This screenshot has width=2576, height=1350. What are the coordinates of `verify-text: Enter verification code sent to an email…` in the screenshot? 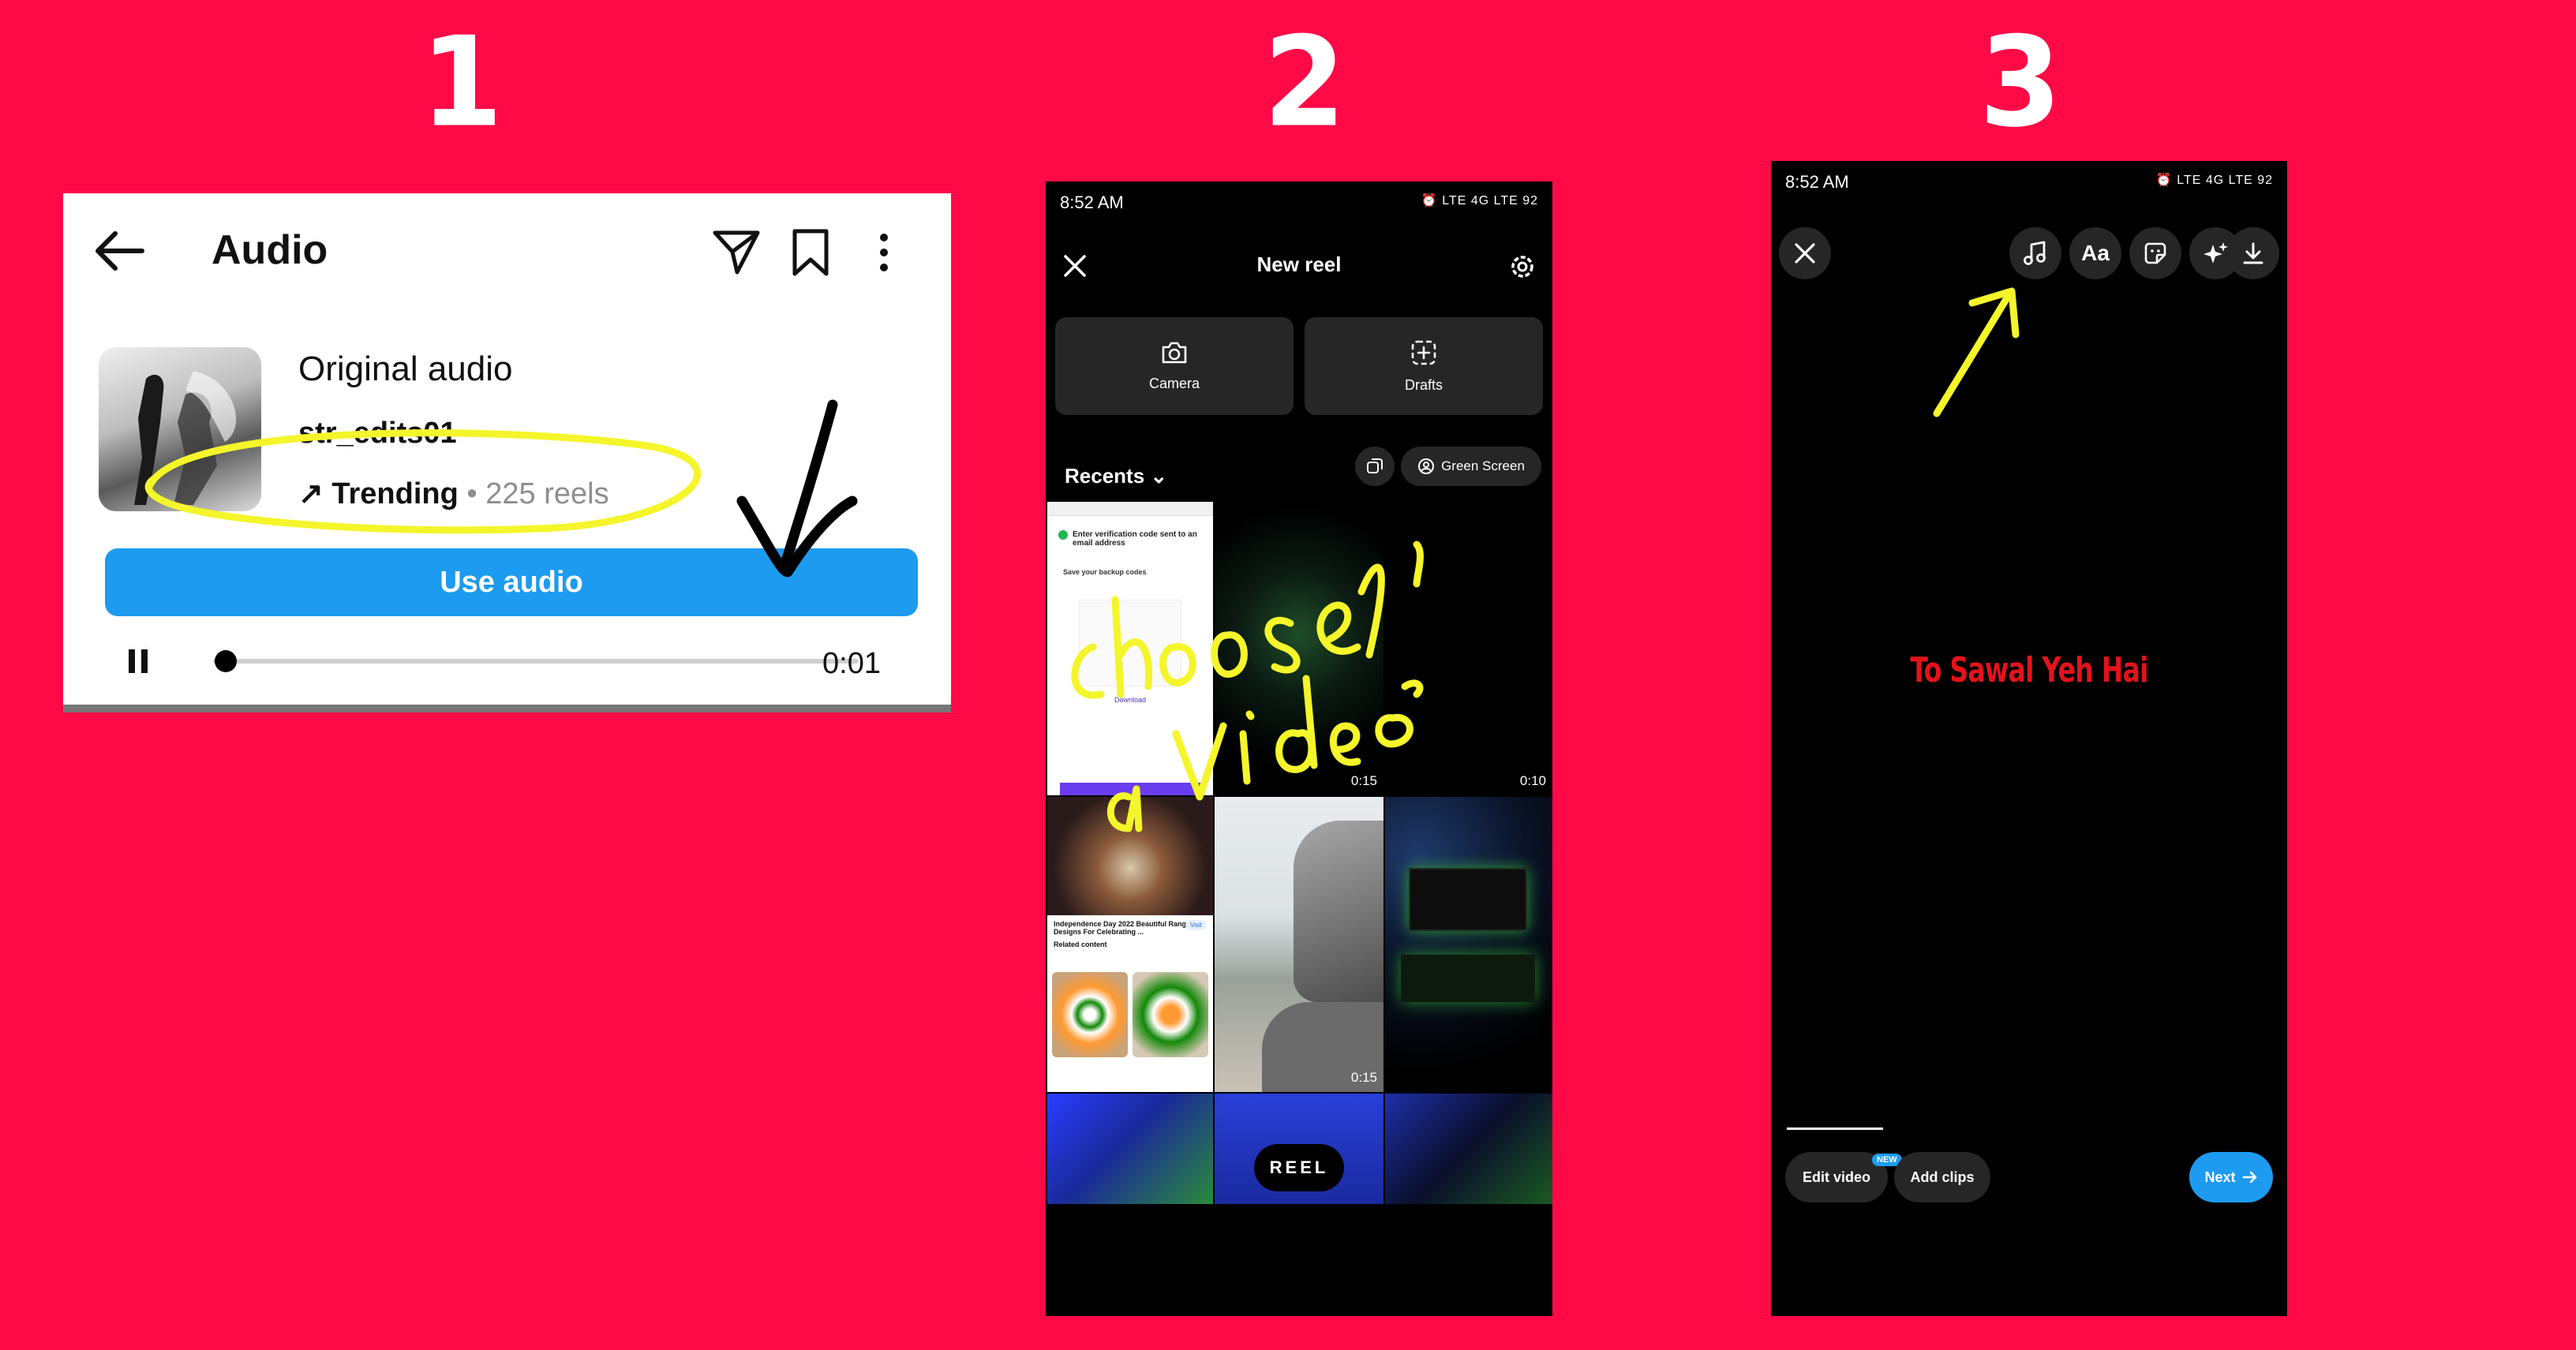 It's located at (1135, 539).